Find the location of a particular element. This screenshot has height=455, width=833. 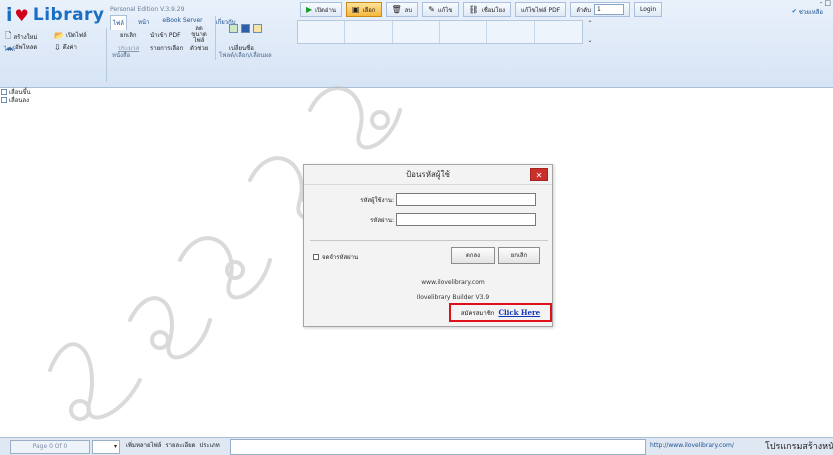

image-icon is located at coordinates (233, 28).